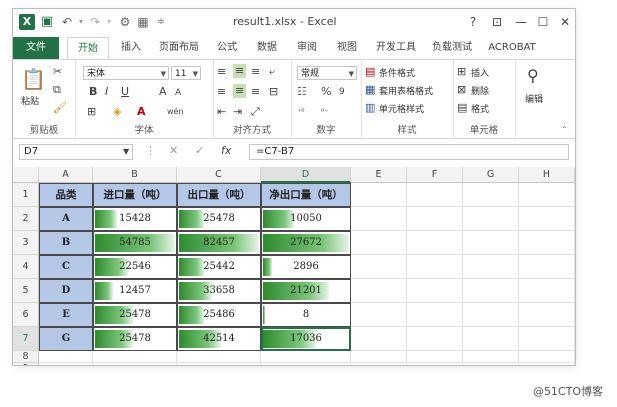  I want to click on ribbon-display-button: ⊡, so click(497, 22).